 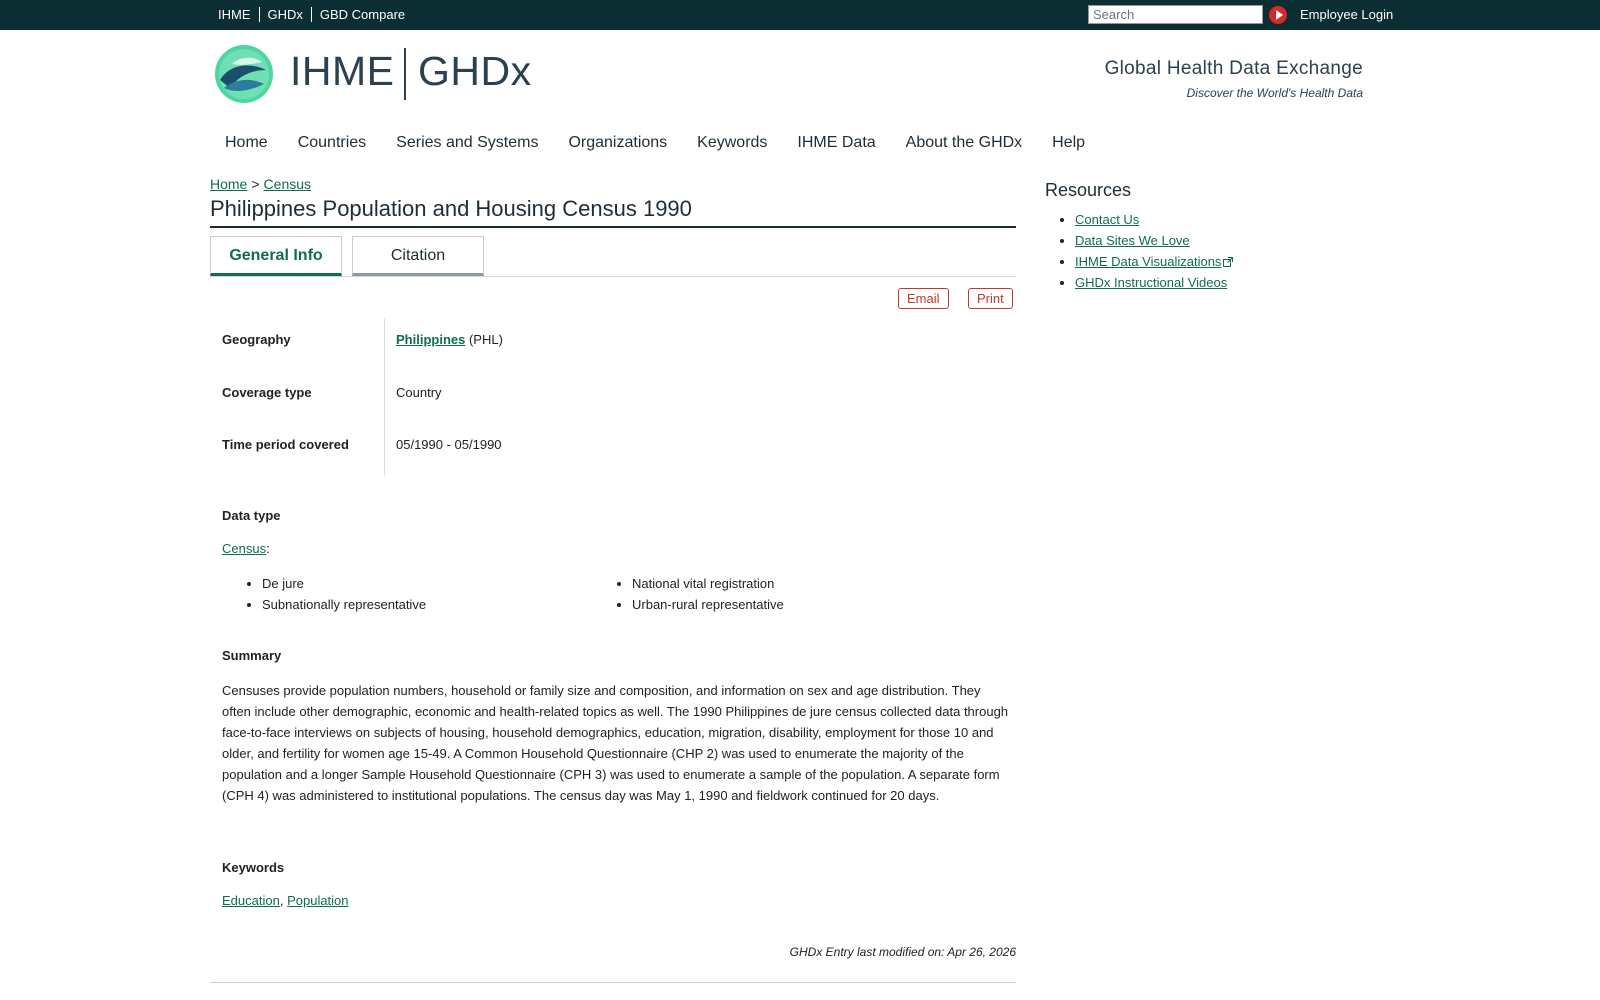 I want to click on keyword-population: Population, so click(x=317, y=900).